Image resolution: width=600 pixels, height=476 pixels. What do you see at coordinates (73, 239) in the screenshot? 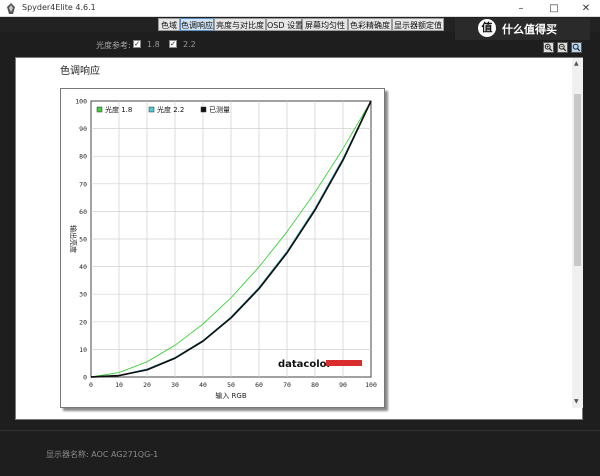
I see `y-axis-label: 输出亮度` at bounding box center [73, 239].